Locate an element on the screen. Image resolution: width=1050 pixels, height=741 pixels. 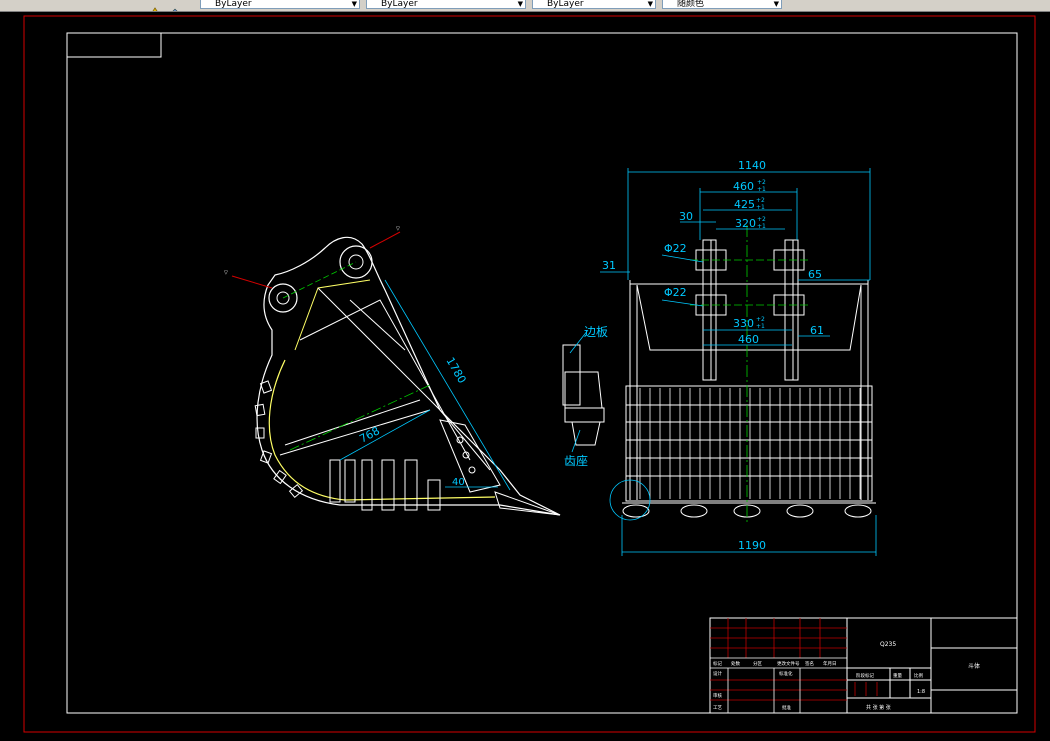
title-row-label-6: 年月日 is located at coordinates (830, 663).